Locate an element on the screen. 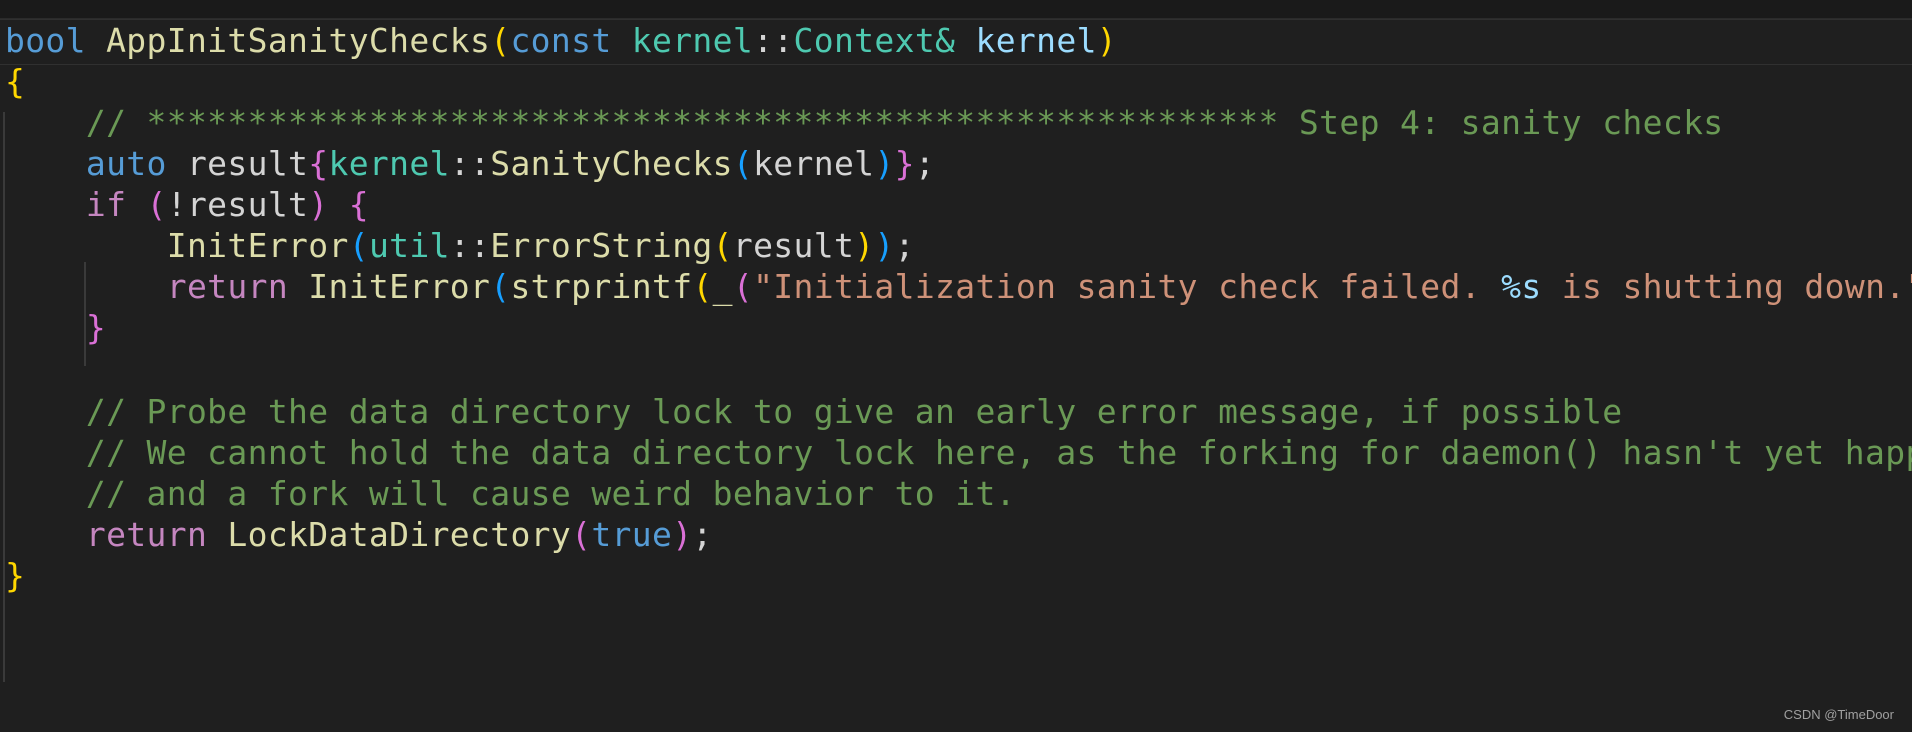  function-call: ErrorString is located at coordinates (601, 245).